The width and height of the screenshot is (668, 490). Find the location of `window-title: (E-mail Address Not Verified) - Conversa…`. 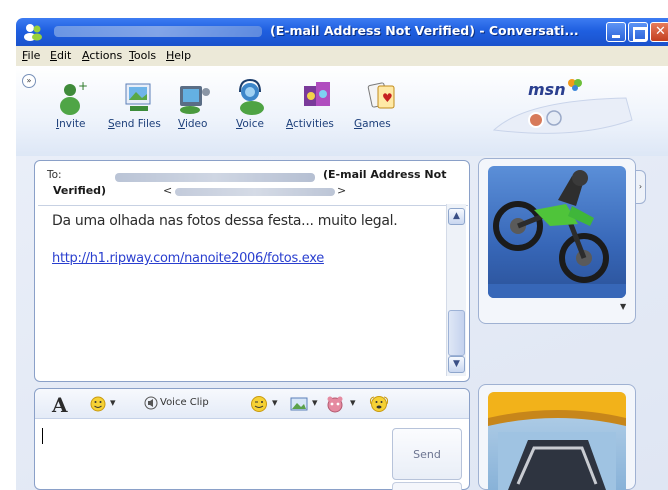

window-title: (E-mail Address Not Verified) - Conversa… is located at coordinates (424, 30).